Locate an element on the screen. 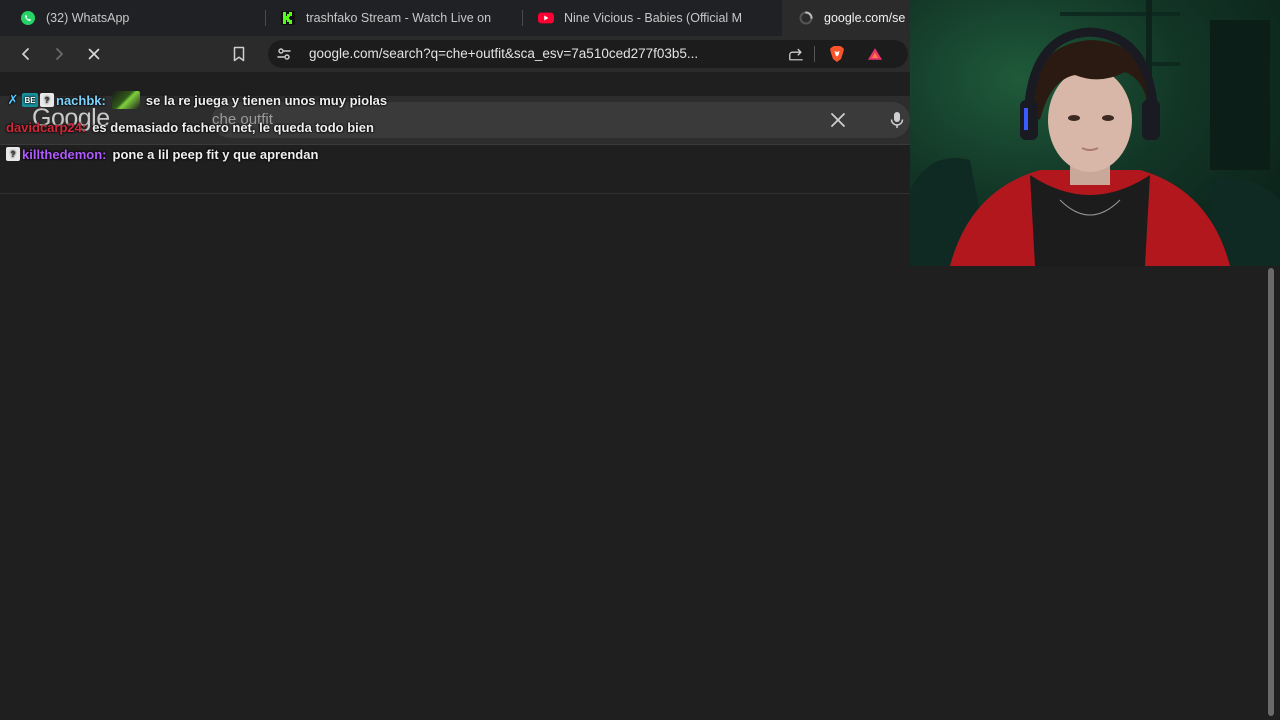  share-icon is located at coordinates (796, 54).